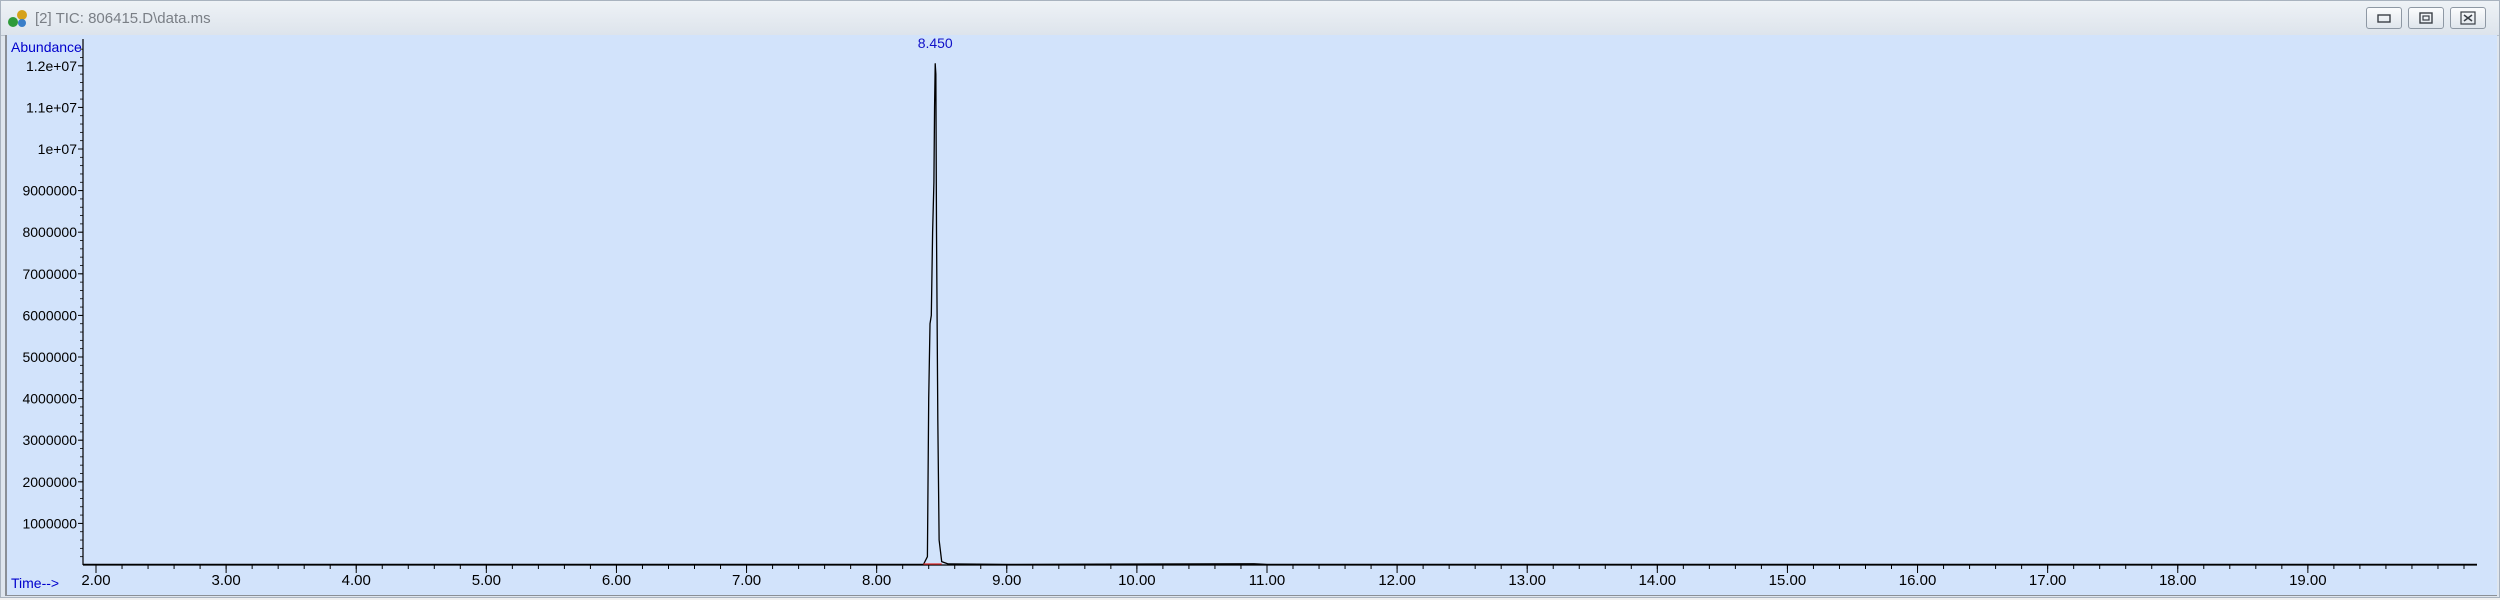 The height and width of the screenshot is (600, 2500). What do you see at coordinates (226, 580) in the screenshot?
I see `x-tick-label: 3.00` at bounding box center [226, 580].